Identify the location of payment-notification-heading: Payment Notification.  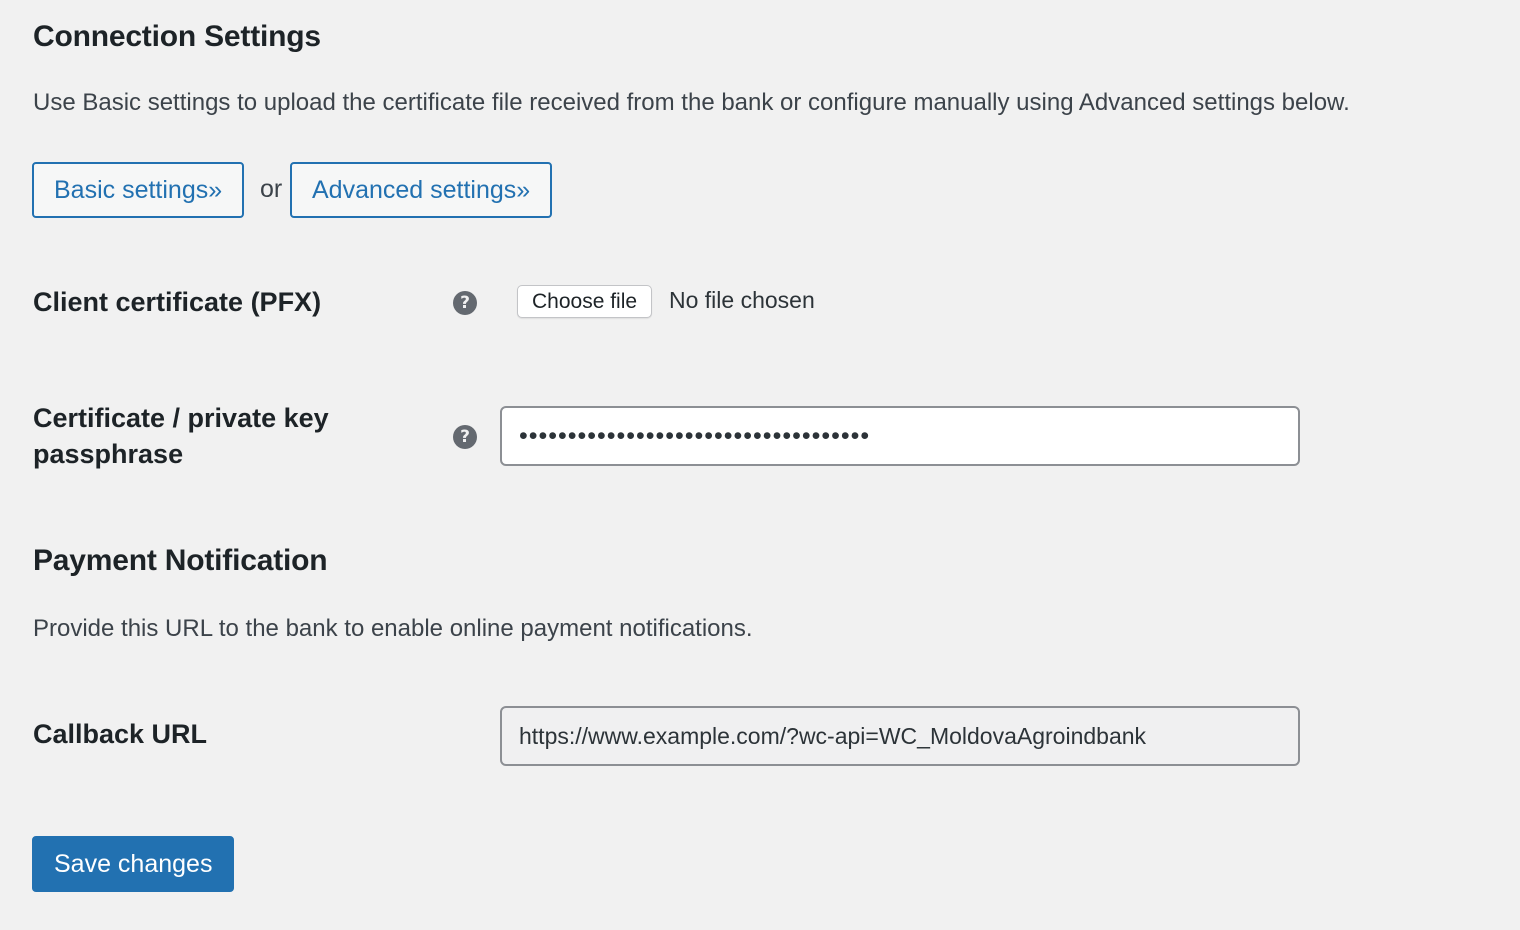
(180, 560).